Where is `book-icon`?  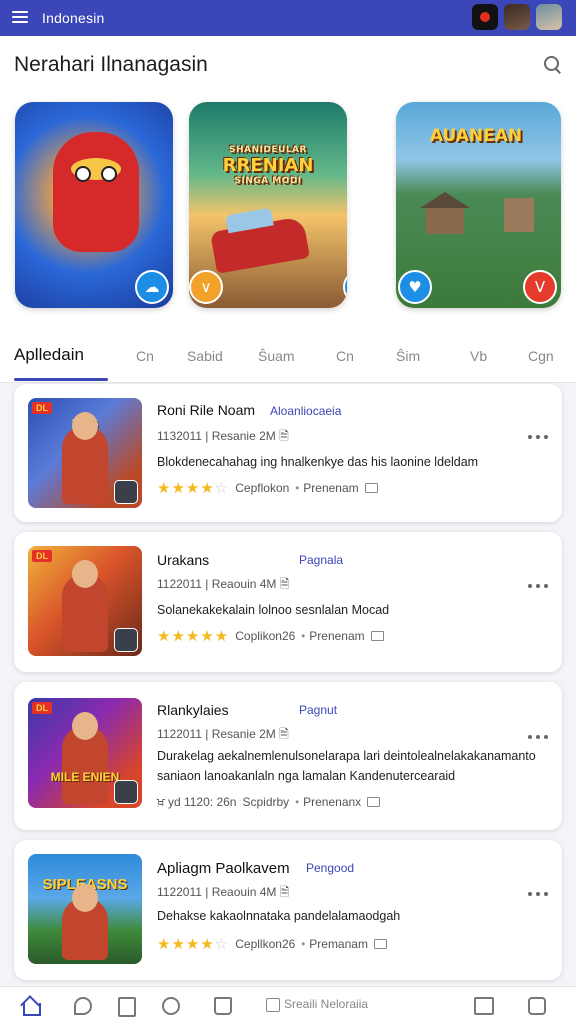 book-icon is located at coordinates (484, 1006).